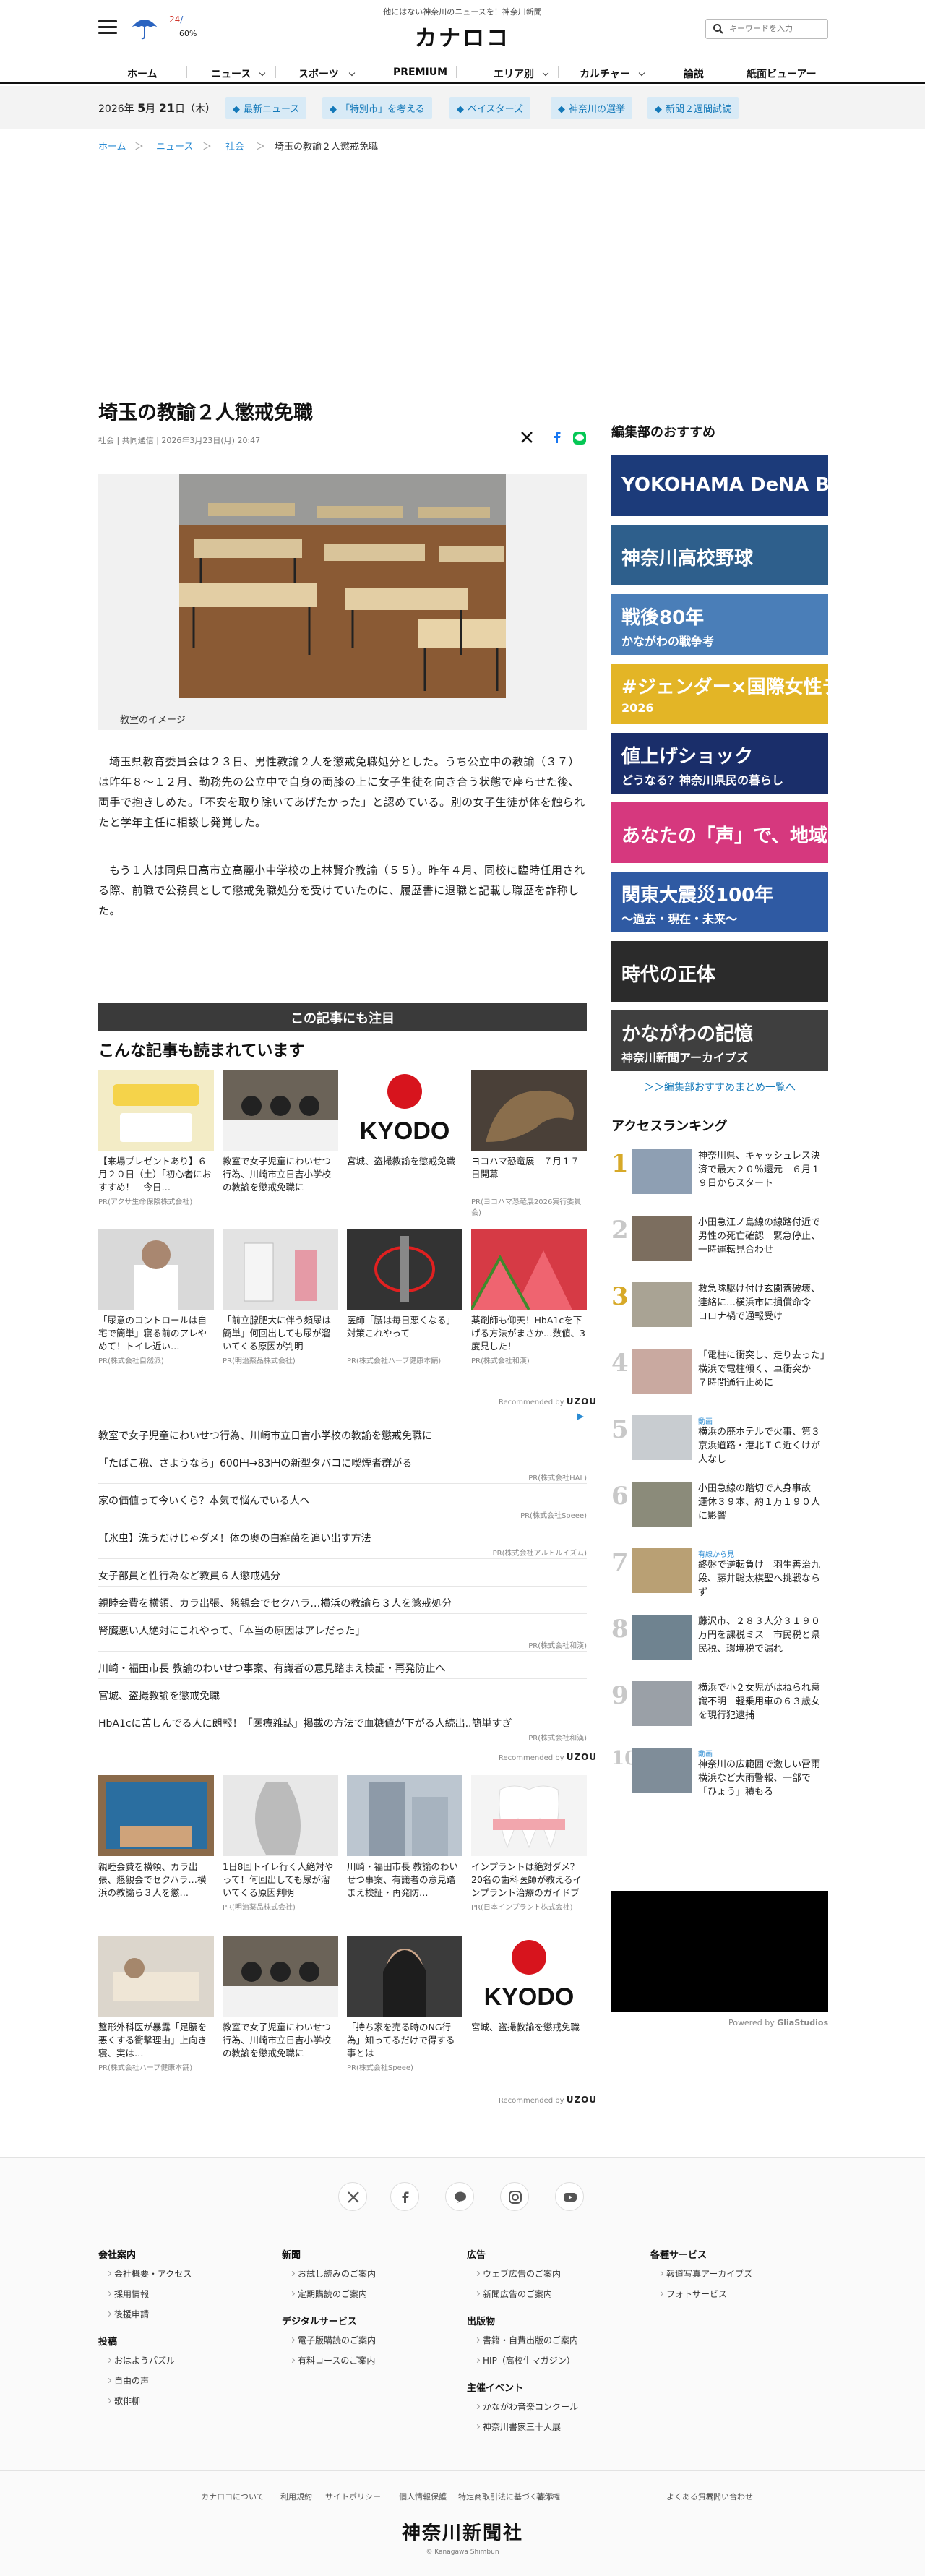 The height and width of the screenshot is (2576, 925). What do you see at coordinates (719, 764) in the screenshot?
I see `editors-banner: 値上げショック どうなる？神奈川県民の暮らし` at bounding box center [719, 764].